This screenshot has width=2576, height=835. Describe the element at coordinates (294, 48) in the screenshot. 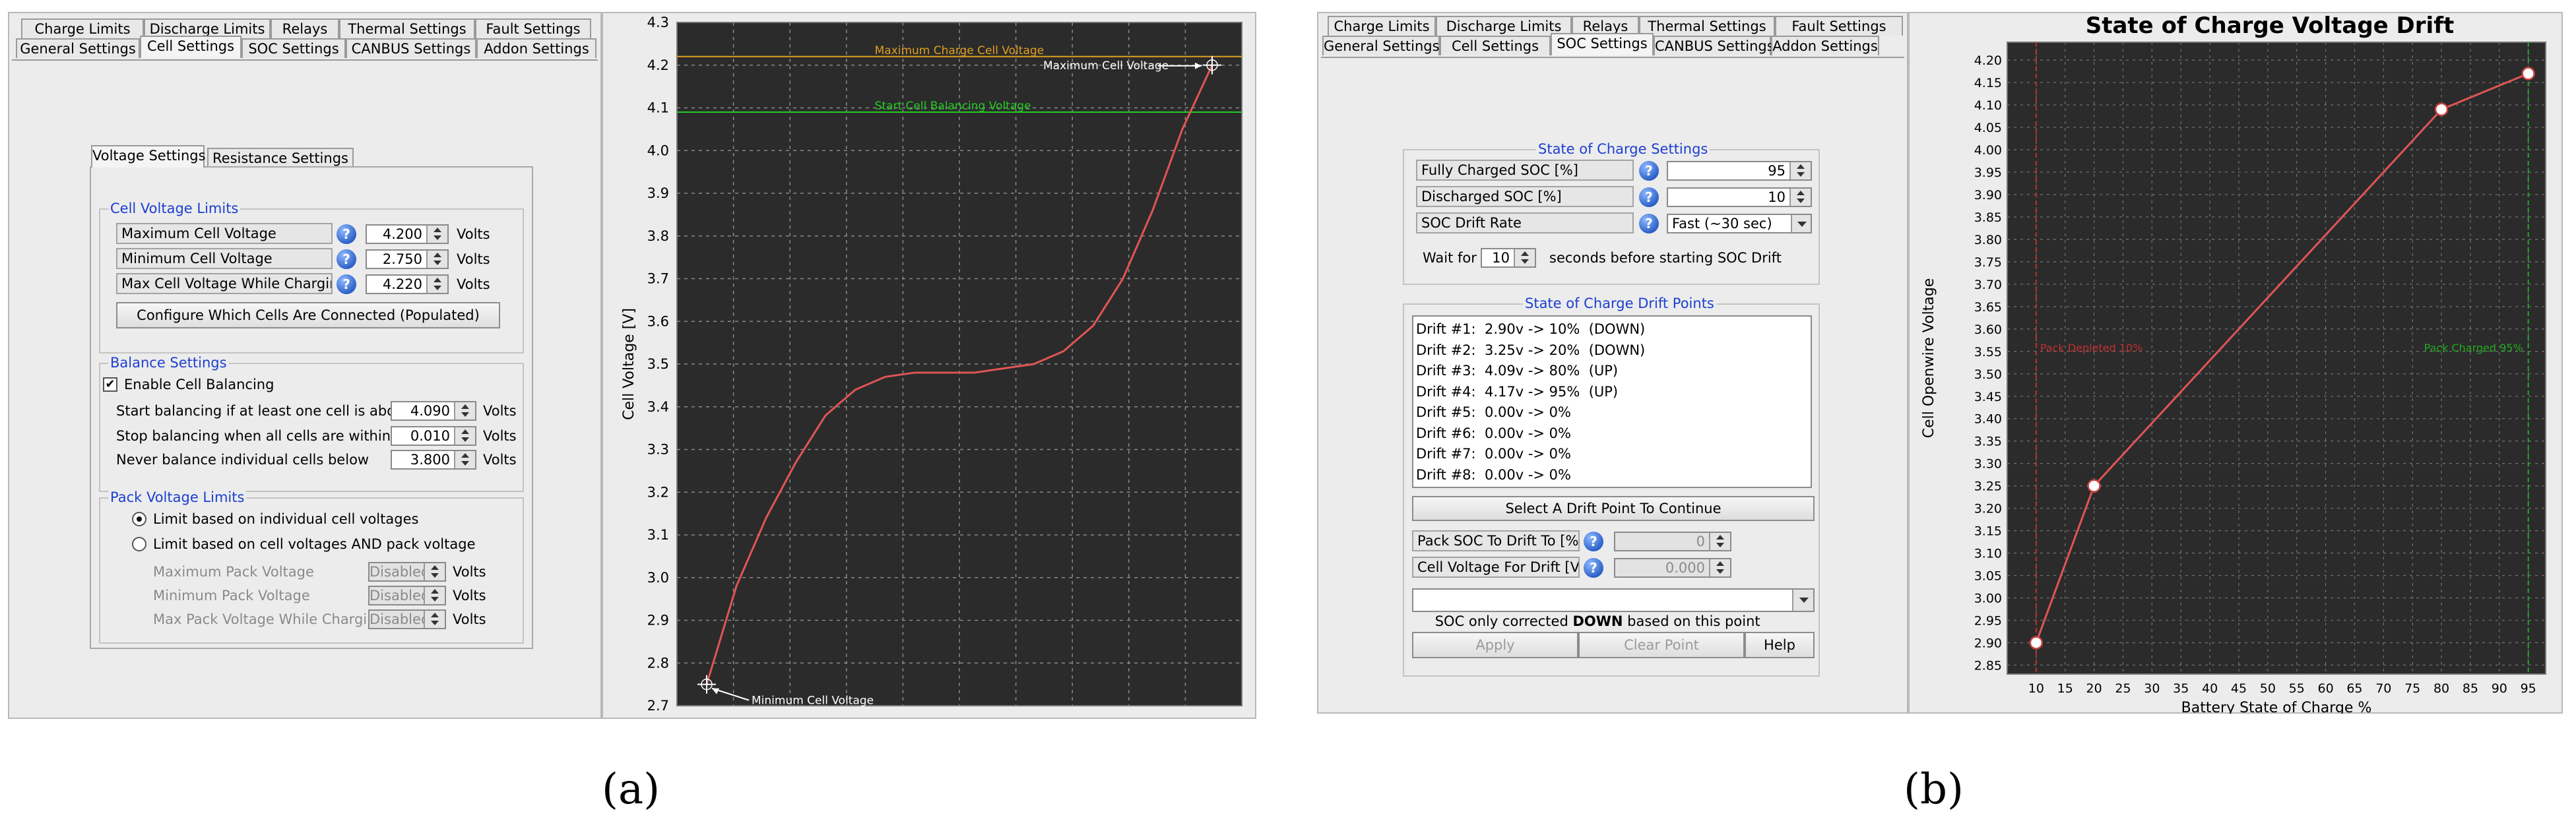

I see `left-tab-soc-settings: SOC Settings` at that location.